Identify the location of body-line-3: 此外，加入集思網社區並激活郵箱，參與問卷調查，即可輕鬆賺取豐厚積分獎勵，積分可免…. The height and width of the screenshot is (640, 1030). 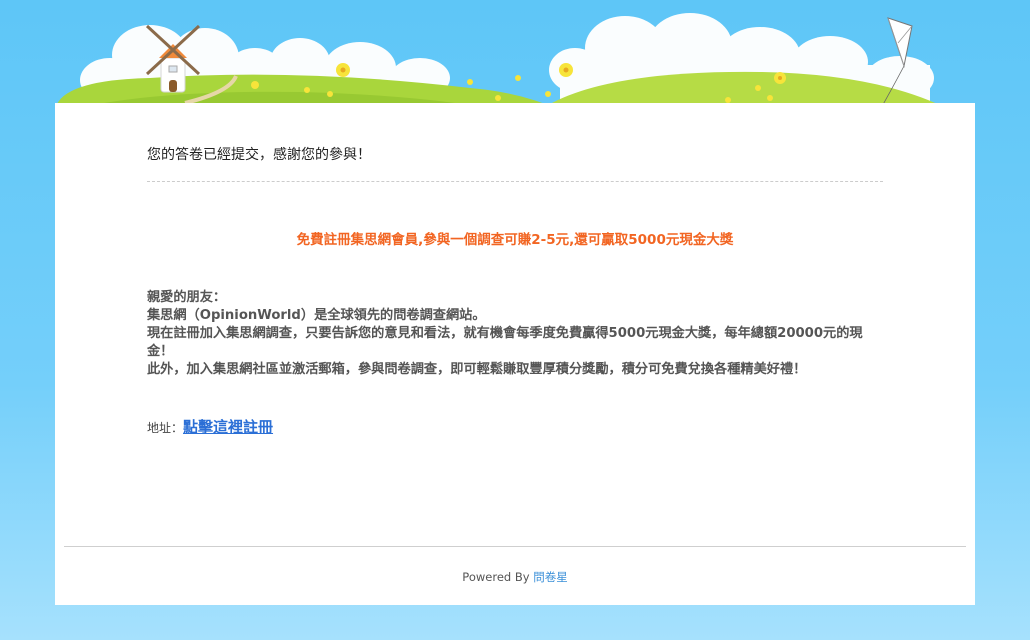
(477, 369).